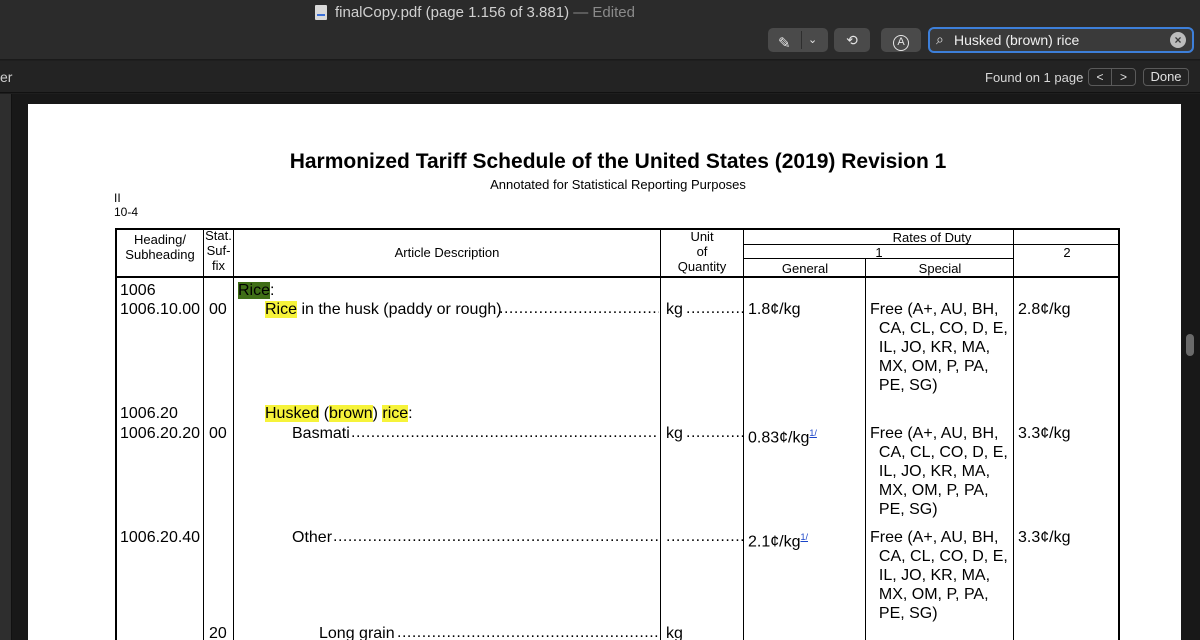  Describe the element at coordinates (901, 43) in the screenshot. I see `markup-circle-icon: A` at that location.